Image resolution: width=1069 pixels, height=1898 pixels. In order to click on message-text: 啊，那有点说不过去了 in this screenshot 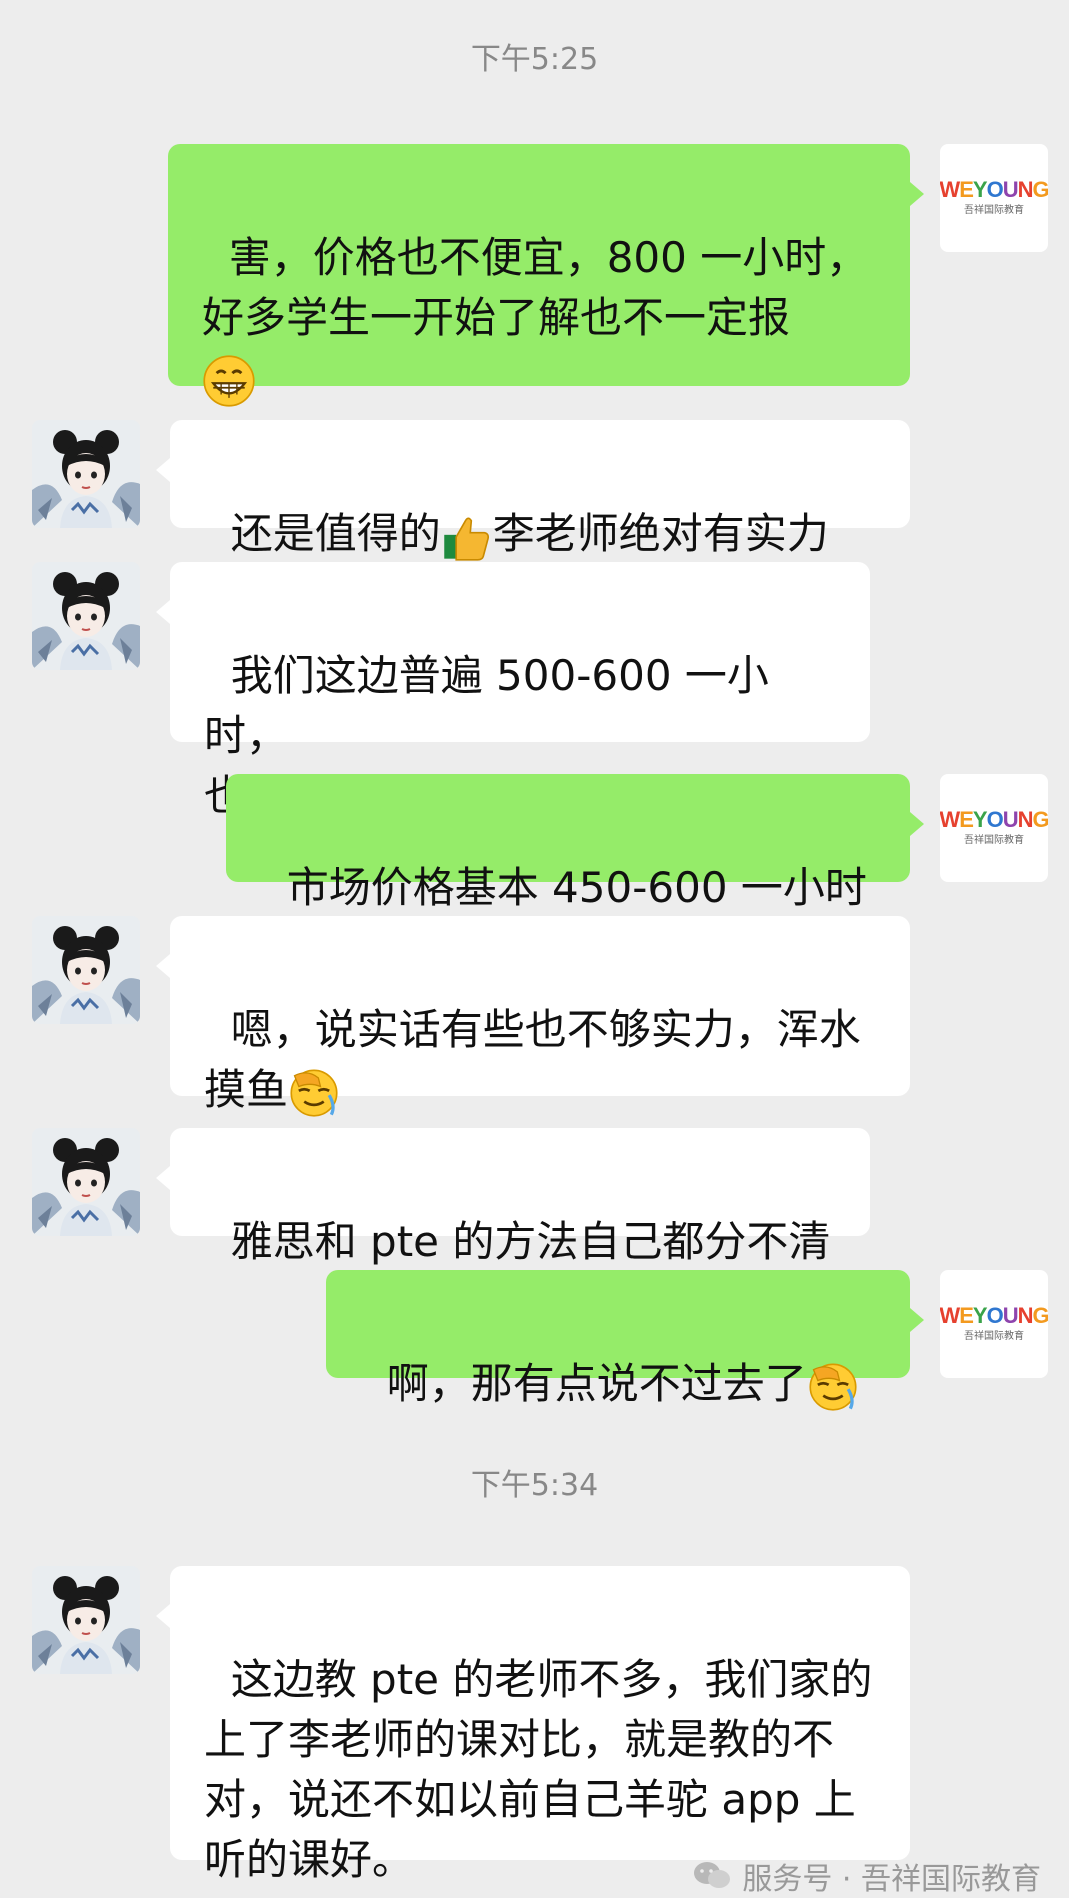, I will do `click(596, 1383)`.